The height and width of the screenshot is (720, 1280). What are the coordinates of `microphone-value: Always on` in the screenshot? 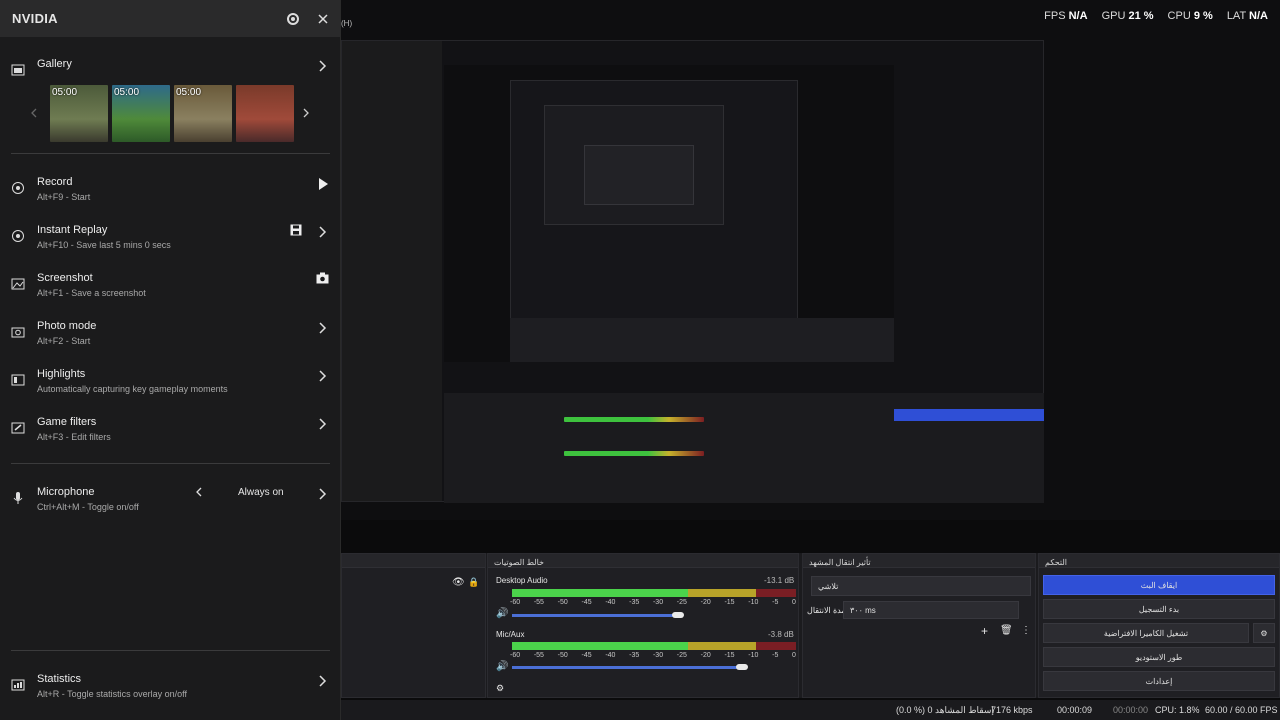 It's located at (261, 492).